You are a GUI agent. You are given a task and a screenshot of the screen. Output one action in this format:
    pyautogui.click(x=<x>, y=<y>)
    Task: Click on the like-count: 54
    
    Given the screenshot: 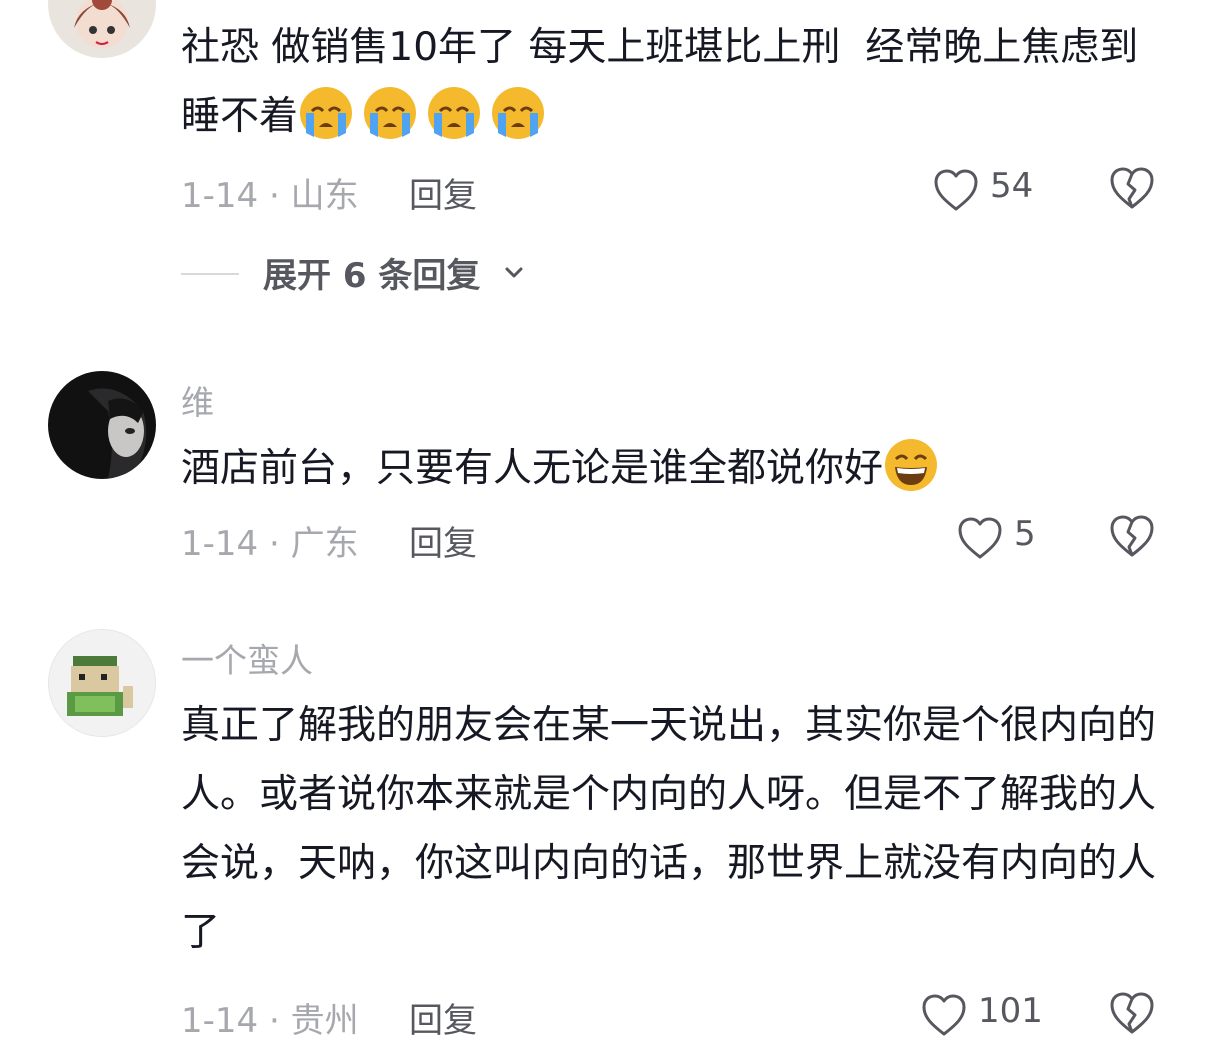 What is the action you would take?
    pyautogui.click(x=1012, y=186)
    